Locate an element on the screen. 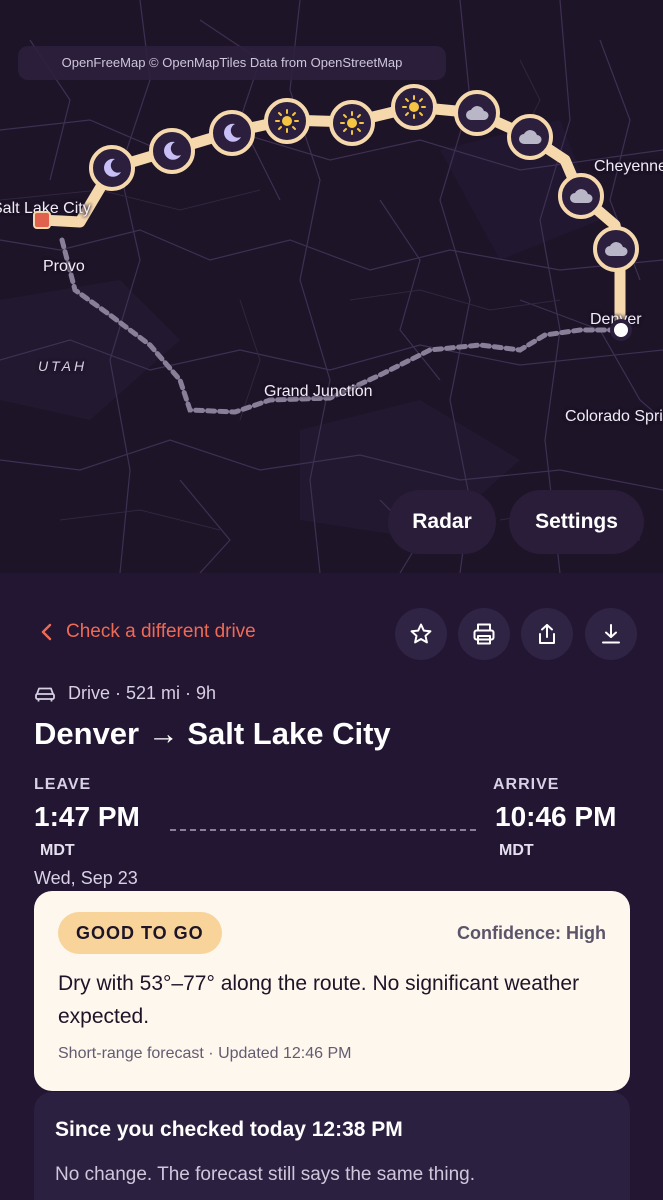 The height and width of the screenshot is (1200, 663). car-icon is located at coordinates (45, 694).